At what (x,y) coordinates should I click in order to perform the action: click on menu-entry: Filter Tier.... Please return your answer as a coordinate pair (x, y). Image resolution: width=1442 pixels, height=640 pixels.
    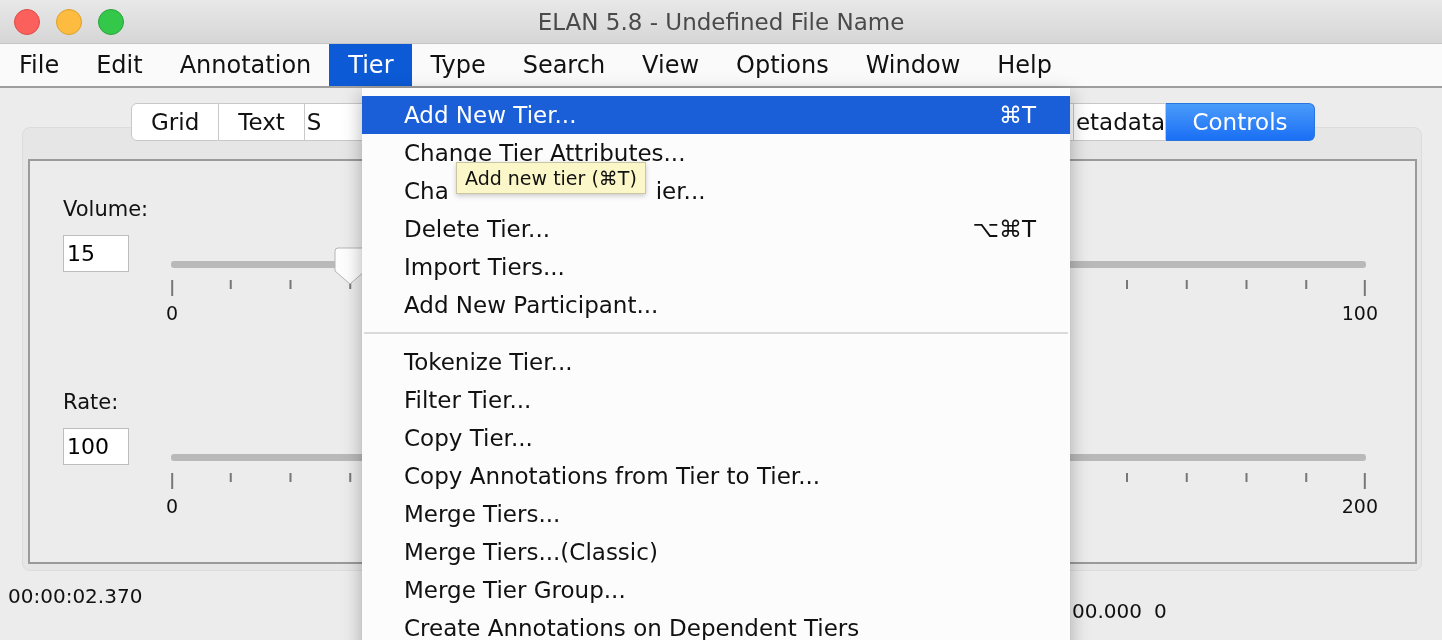
    Looking at the image, I should click on (716, 400).